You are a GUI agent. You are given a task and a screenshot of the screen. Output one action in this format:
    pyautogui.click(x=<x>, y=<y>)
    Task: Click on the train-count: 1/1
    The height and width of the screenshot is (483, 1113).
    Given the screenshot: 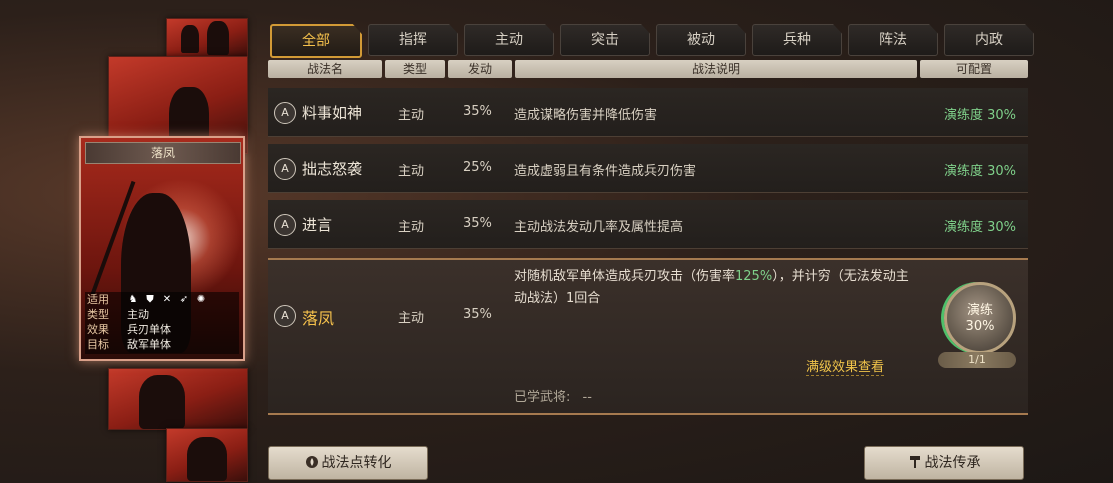 What is the action you would take?
    pyautogui.click(x=977, y=360)
    